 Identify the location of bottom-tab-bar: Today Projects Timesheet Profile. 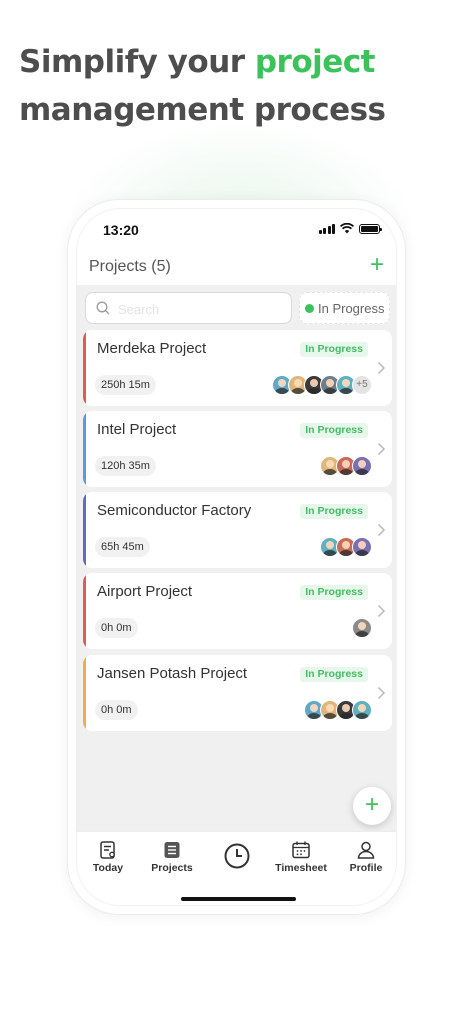
(236, 868).